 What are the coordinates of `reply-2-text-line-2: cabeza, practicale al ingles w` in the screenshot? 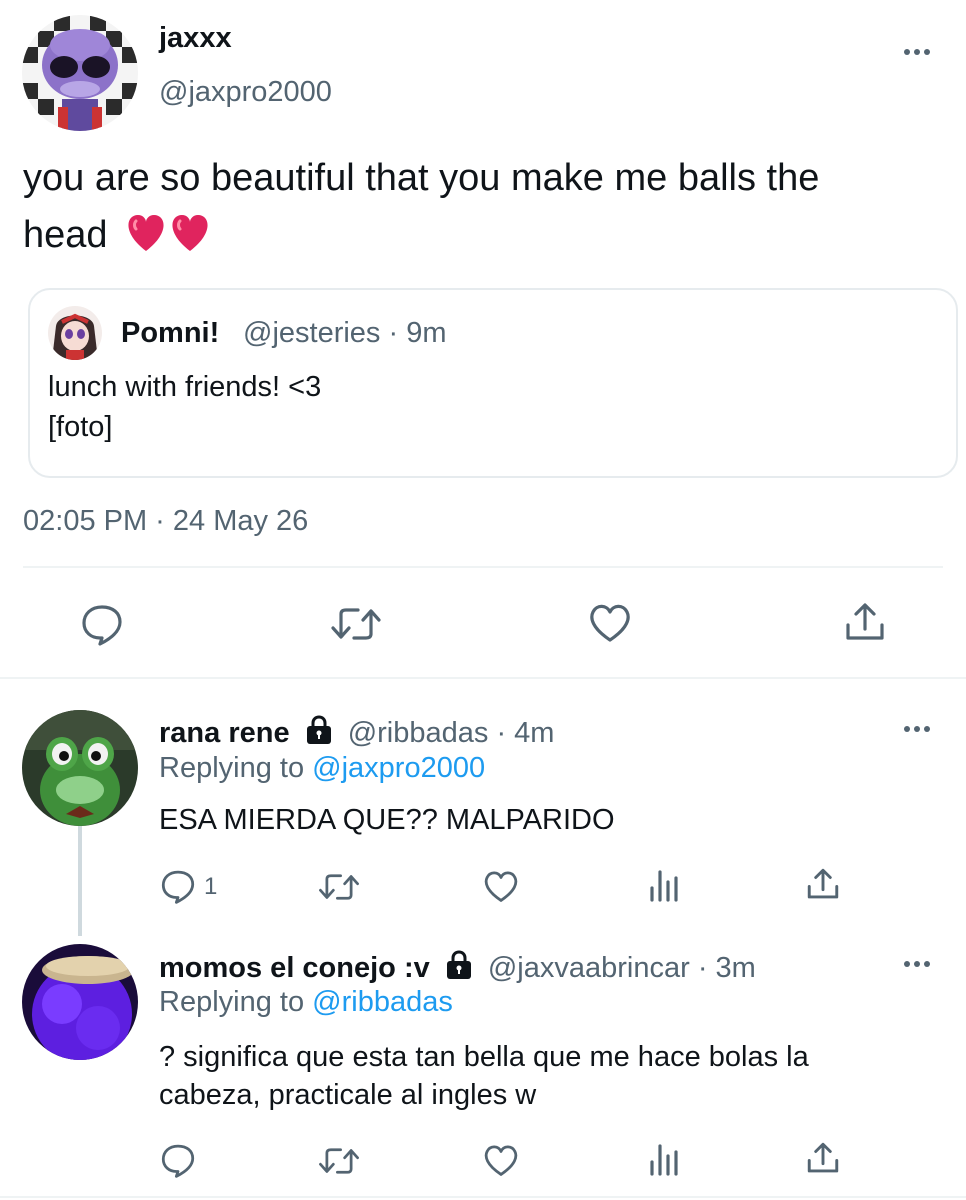 It's located at (348, 1095).